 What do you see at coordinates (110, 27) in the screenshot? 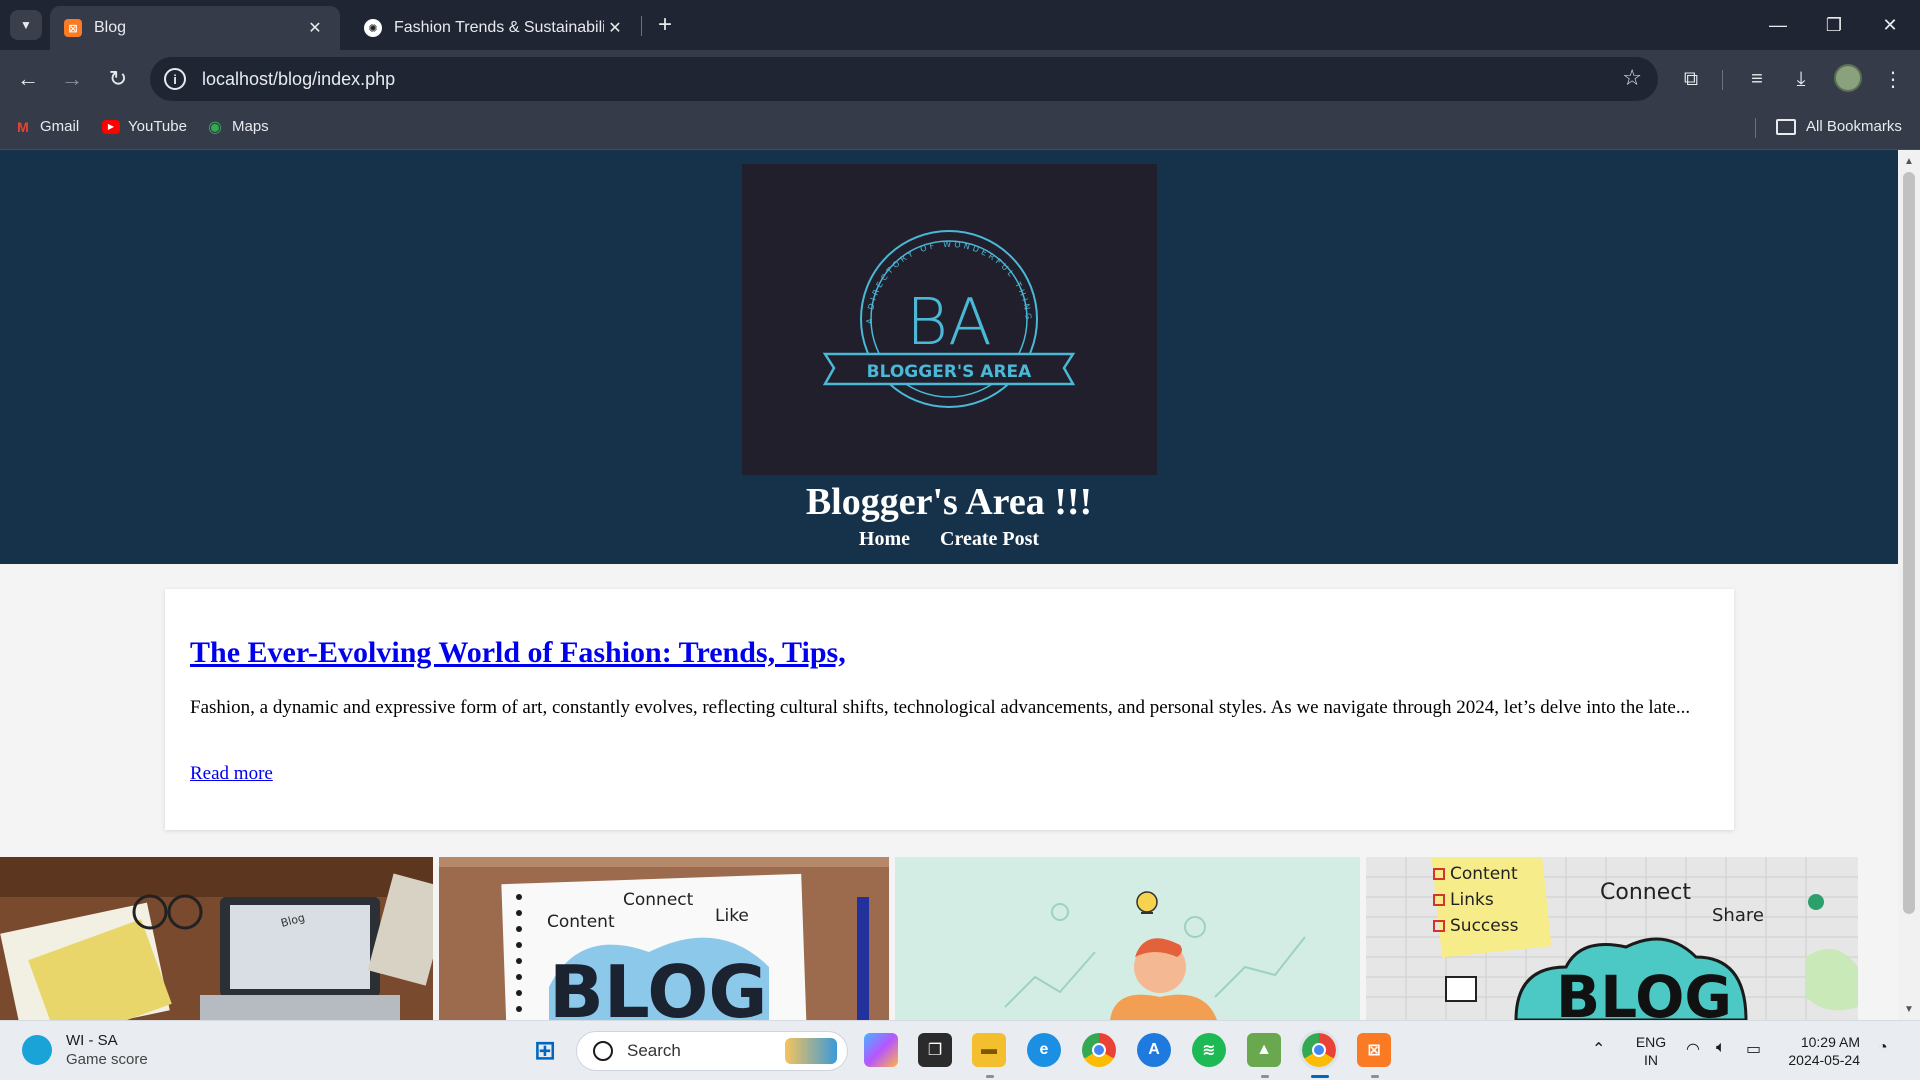
I see `tab-title: Blog` at bounding box center [110, 27].